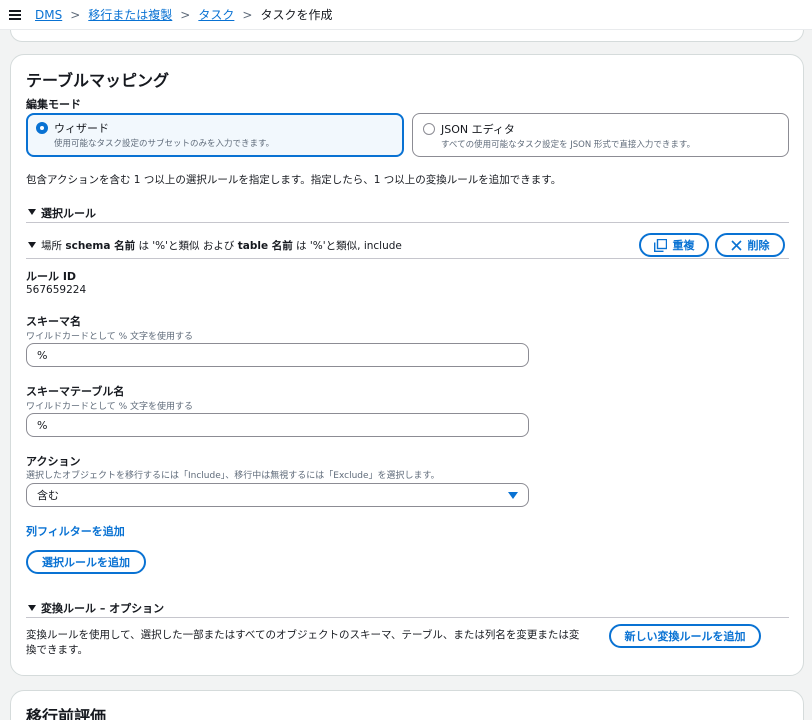  Describe the element at coordinates (186, 246) in the screenshot. I see `rule-summary-mid1: は '%'と類似 および` at that location.